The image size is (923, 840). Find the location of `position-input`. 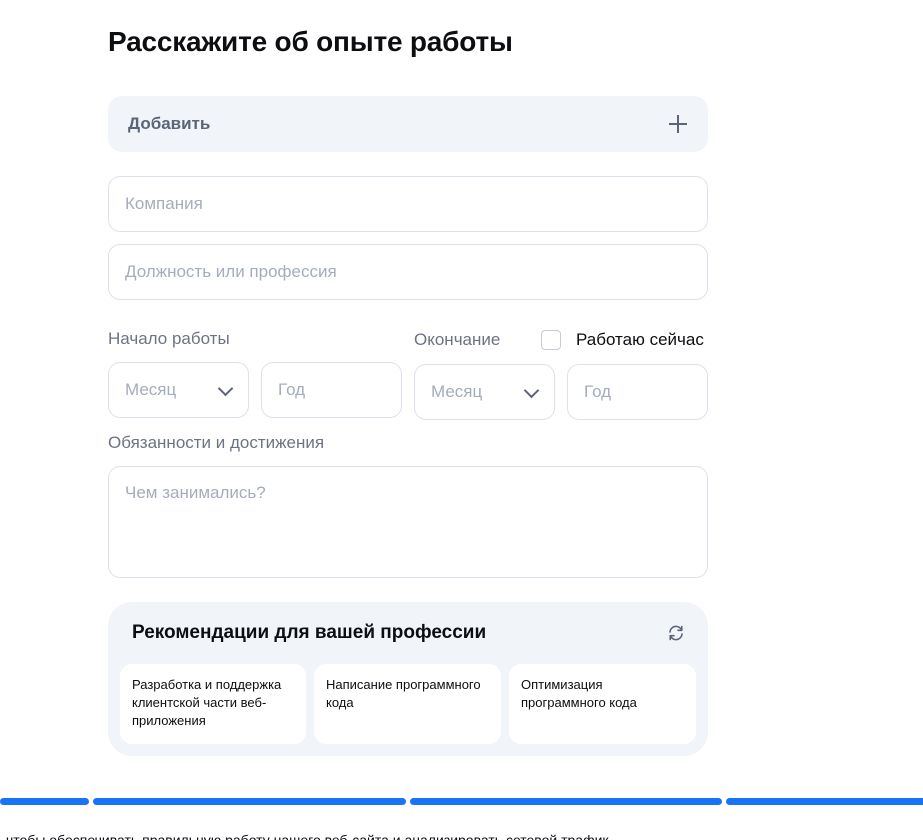

position-input is located at coordinates (408, 272).